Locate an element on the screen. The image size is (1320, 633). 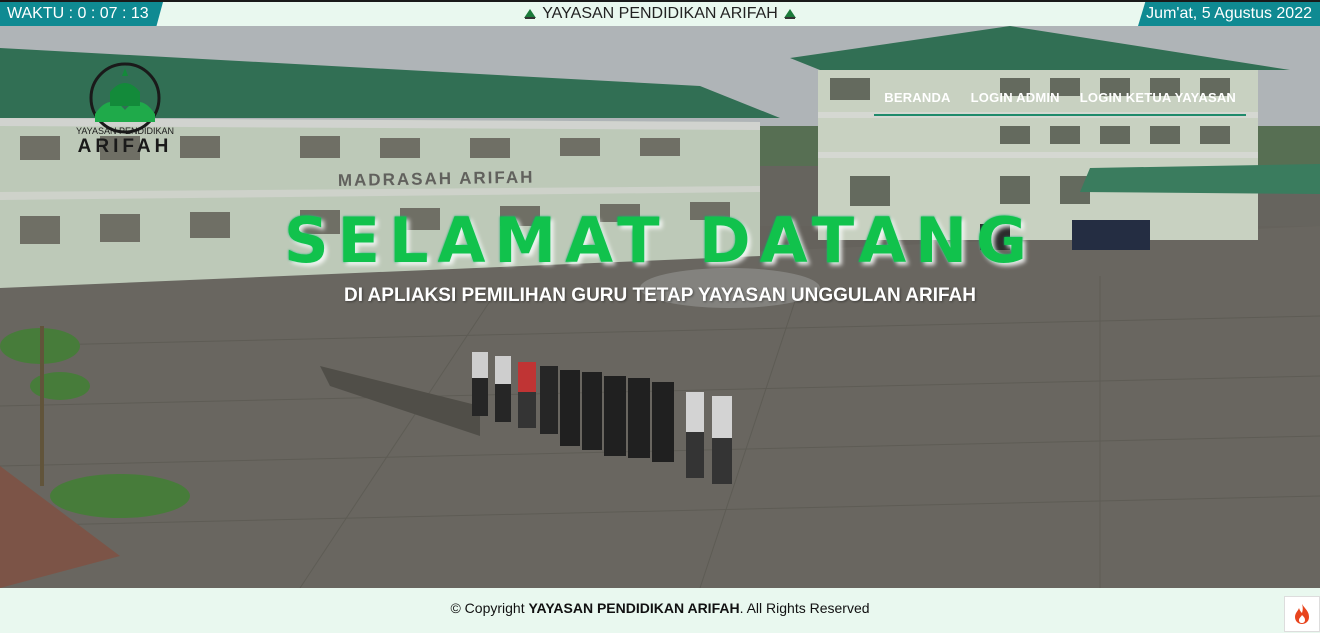
arifah-logo: YAYASAN PENDIDIKAN ARIFAH is located at coordinates (125, 109).